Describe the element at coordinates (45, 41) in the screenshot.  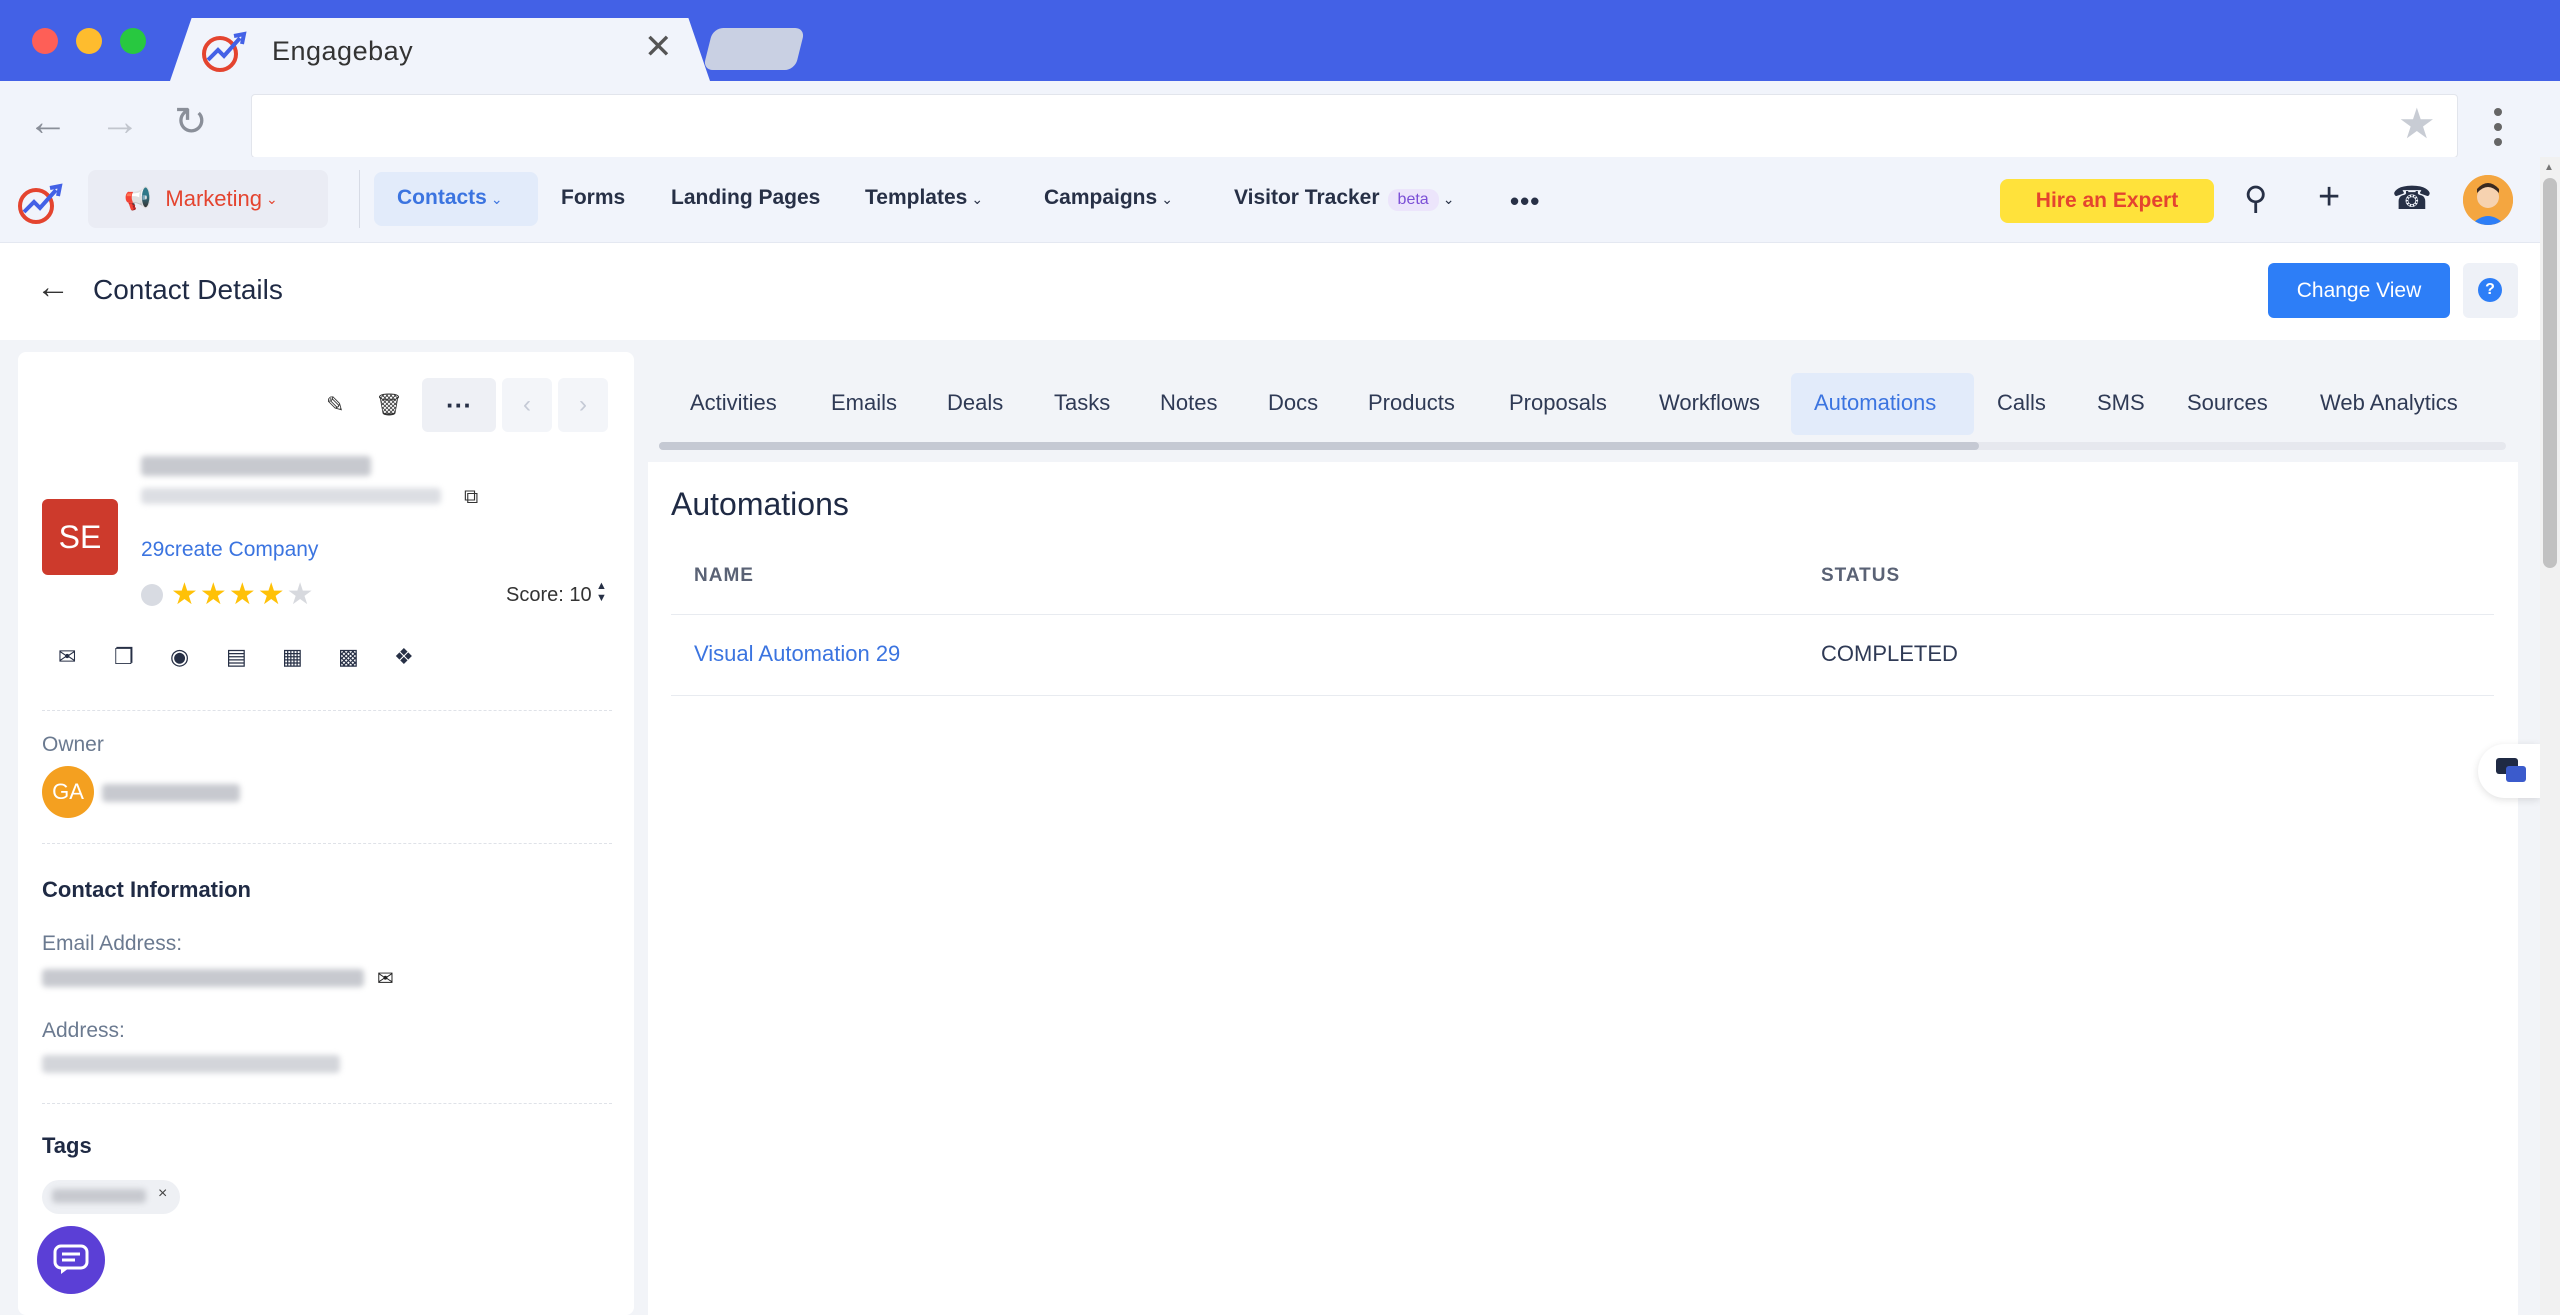
I see `window-close-button` at that location.